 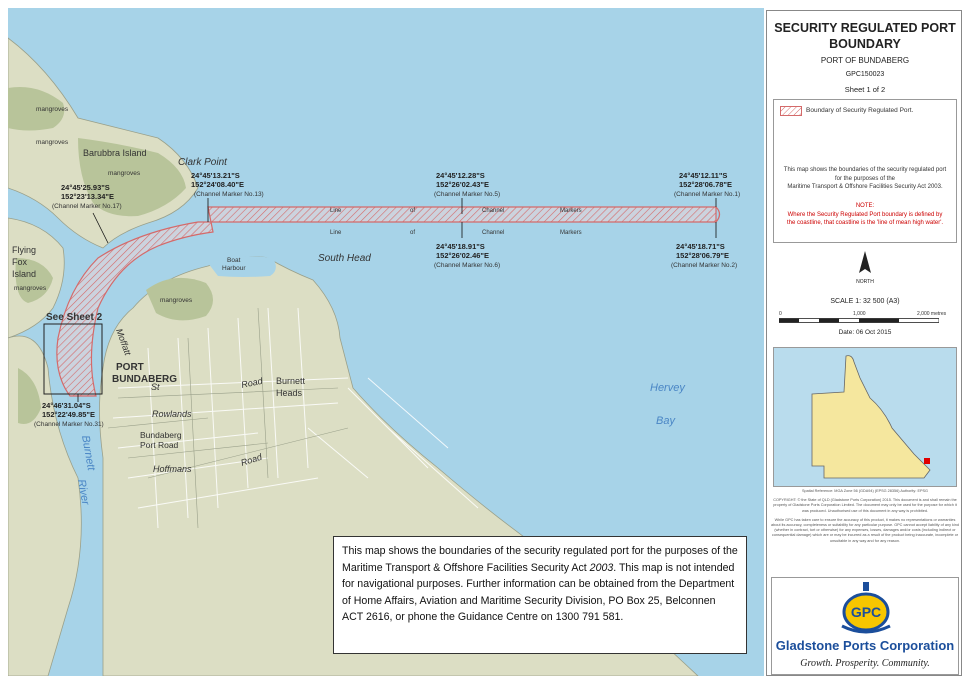 What do you see at coordinates (865, 60) in the screenshot?
I see `port-name: PORT OF BUNDABERG` at bounding box center [865, 60].